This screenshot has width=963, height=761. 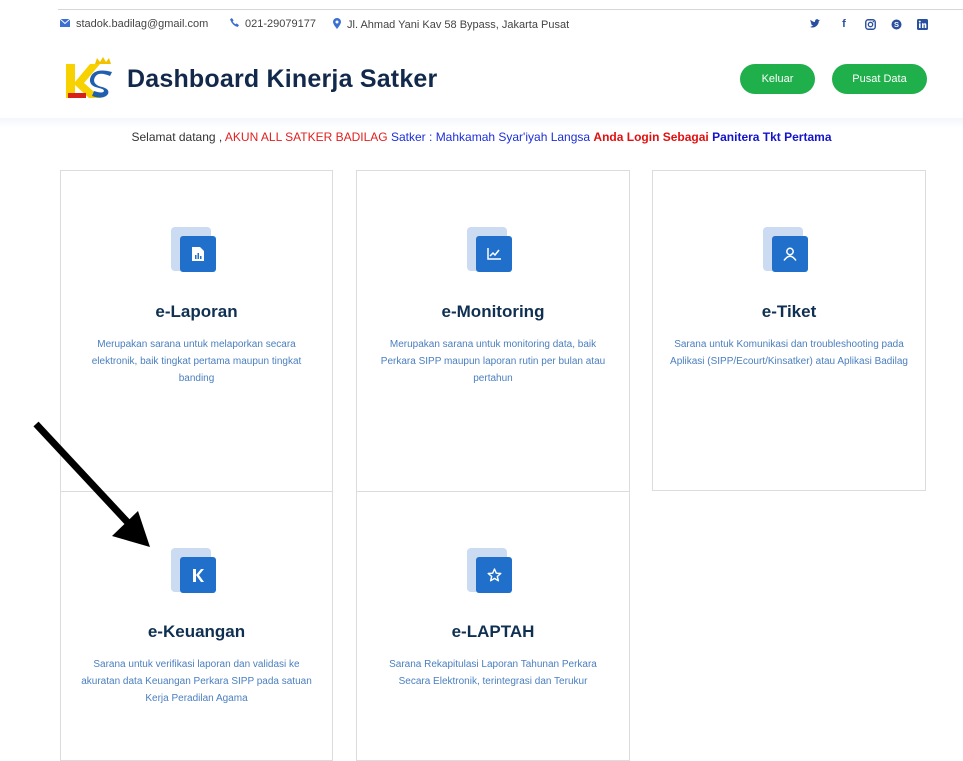 I want to click on line-chart-icon, so click(x=494, y=254).